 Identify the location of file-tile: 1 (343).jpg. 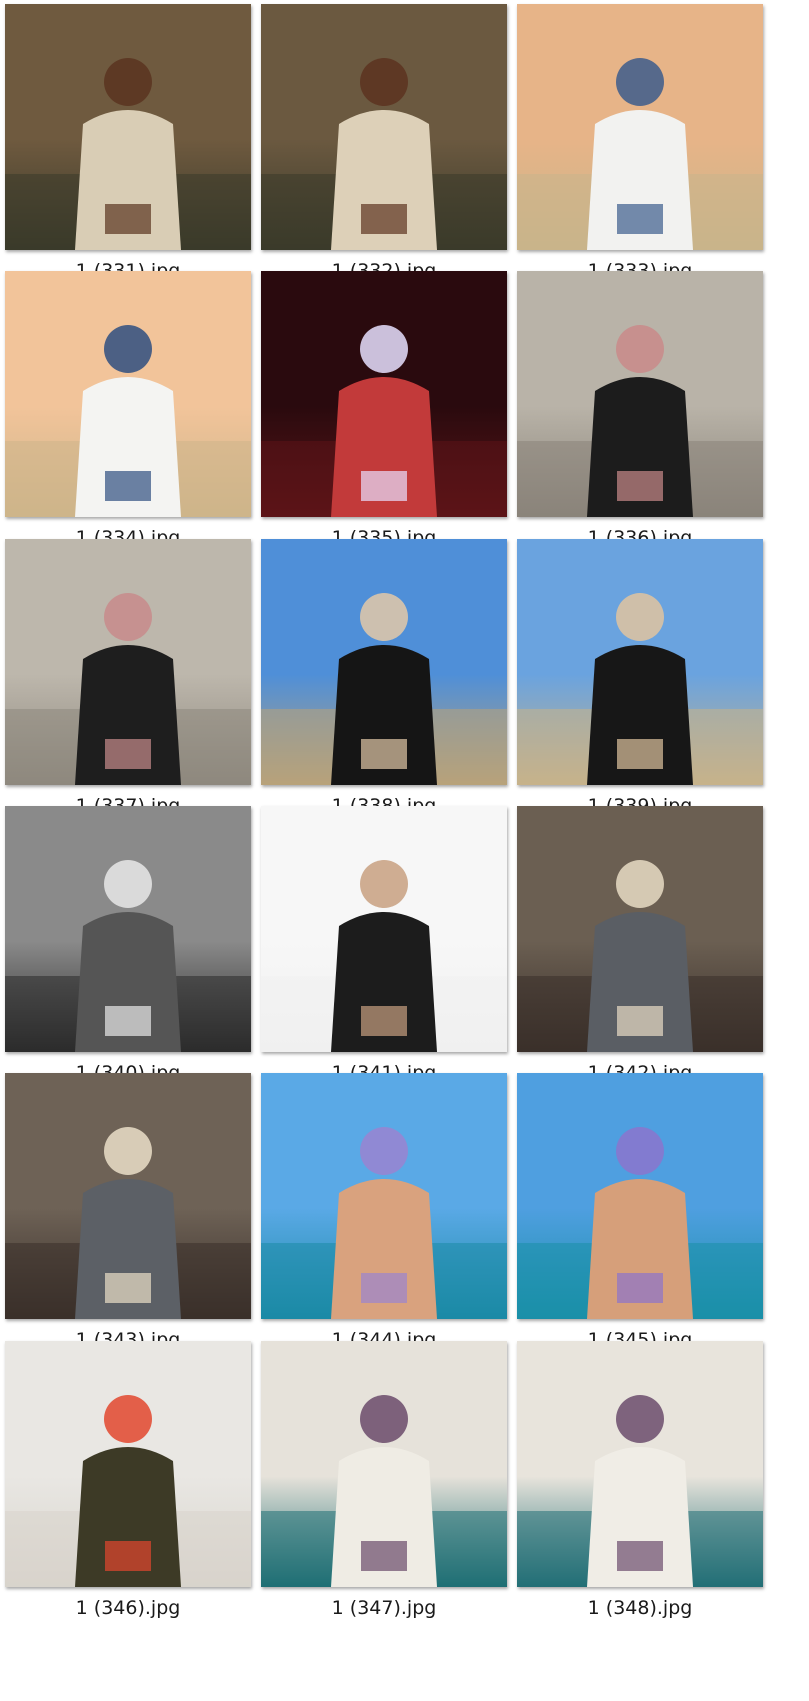
(128, 1217).